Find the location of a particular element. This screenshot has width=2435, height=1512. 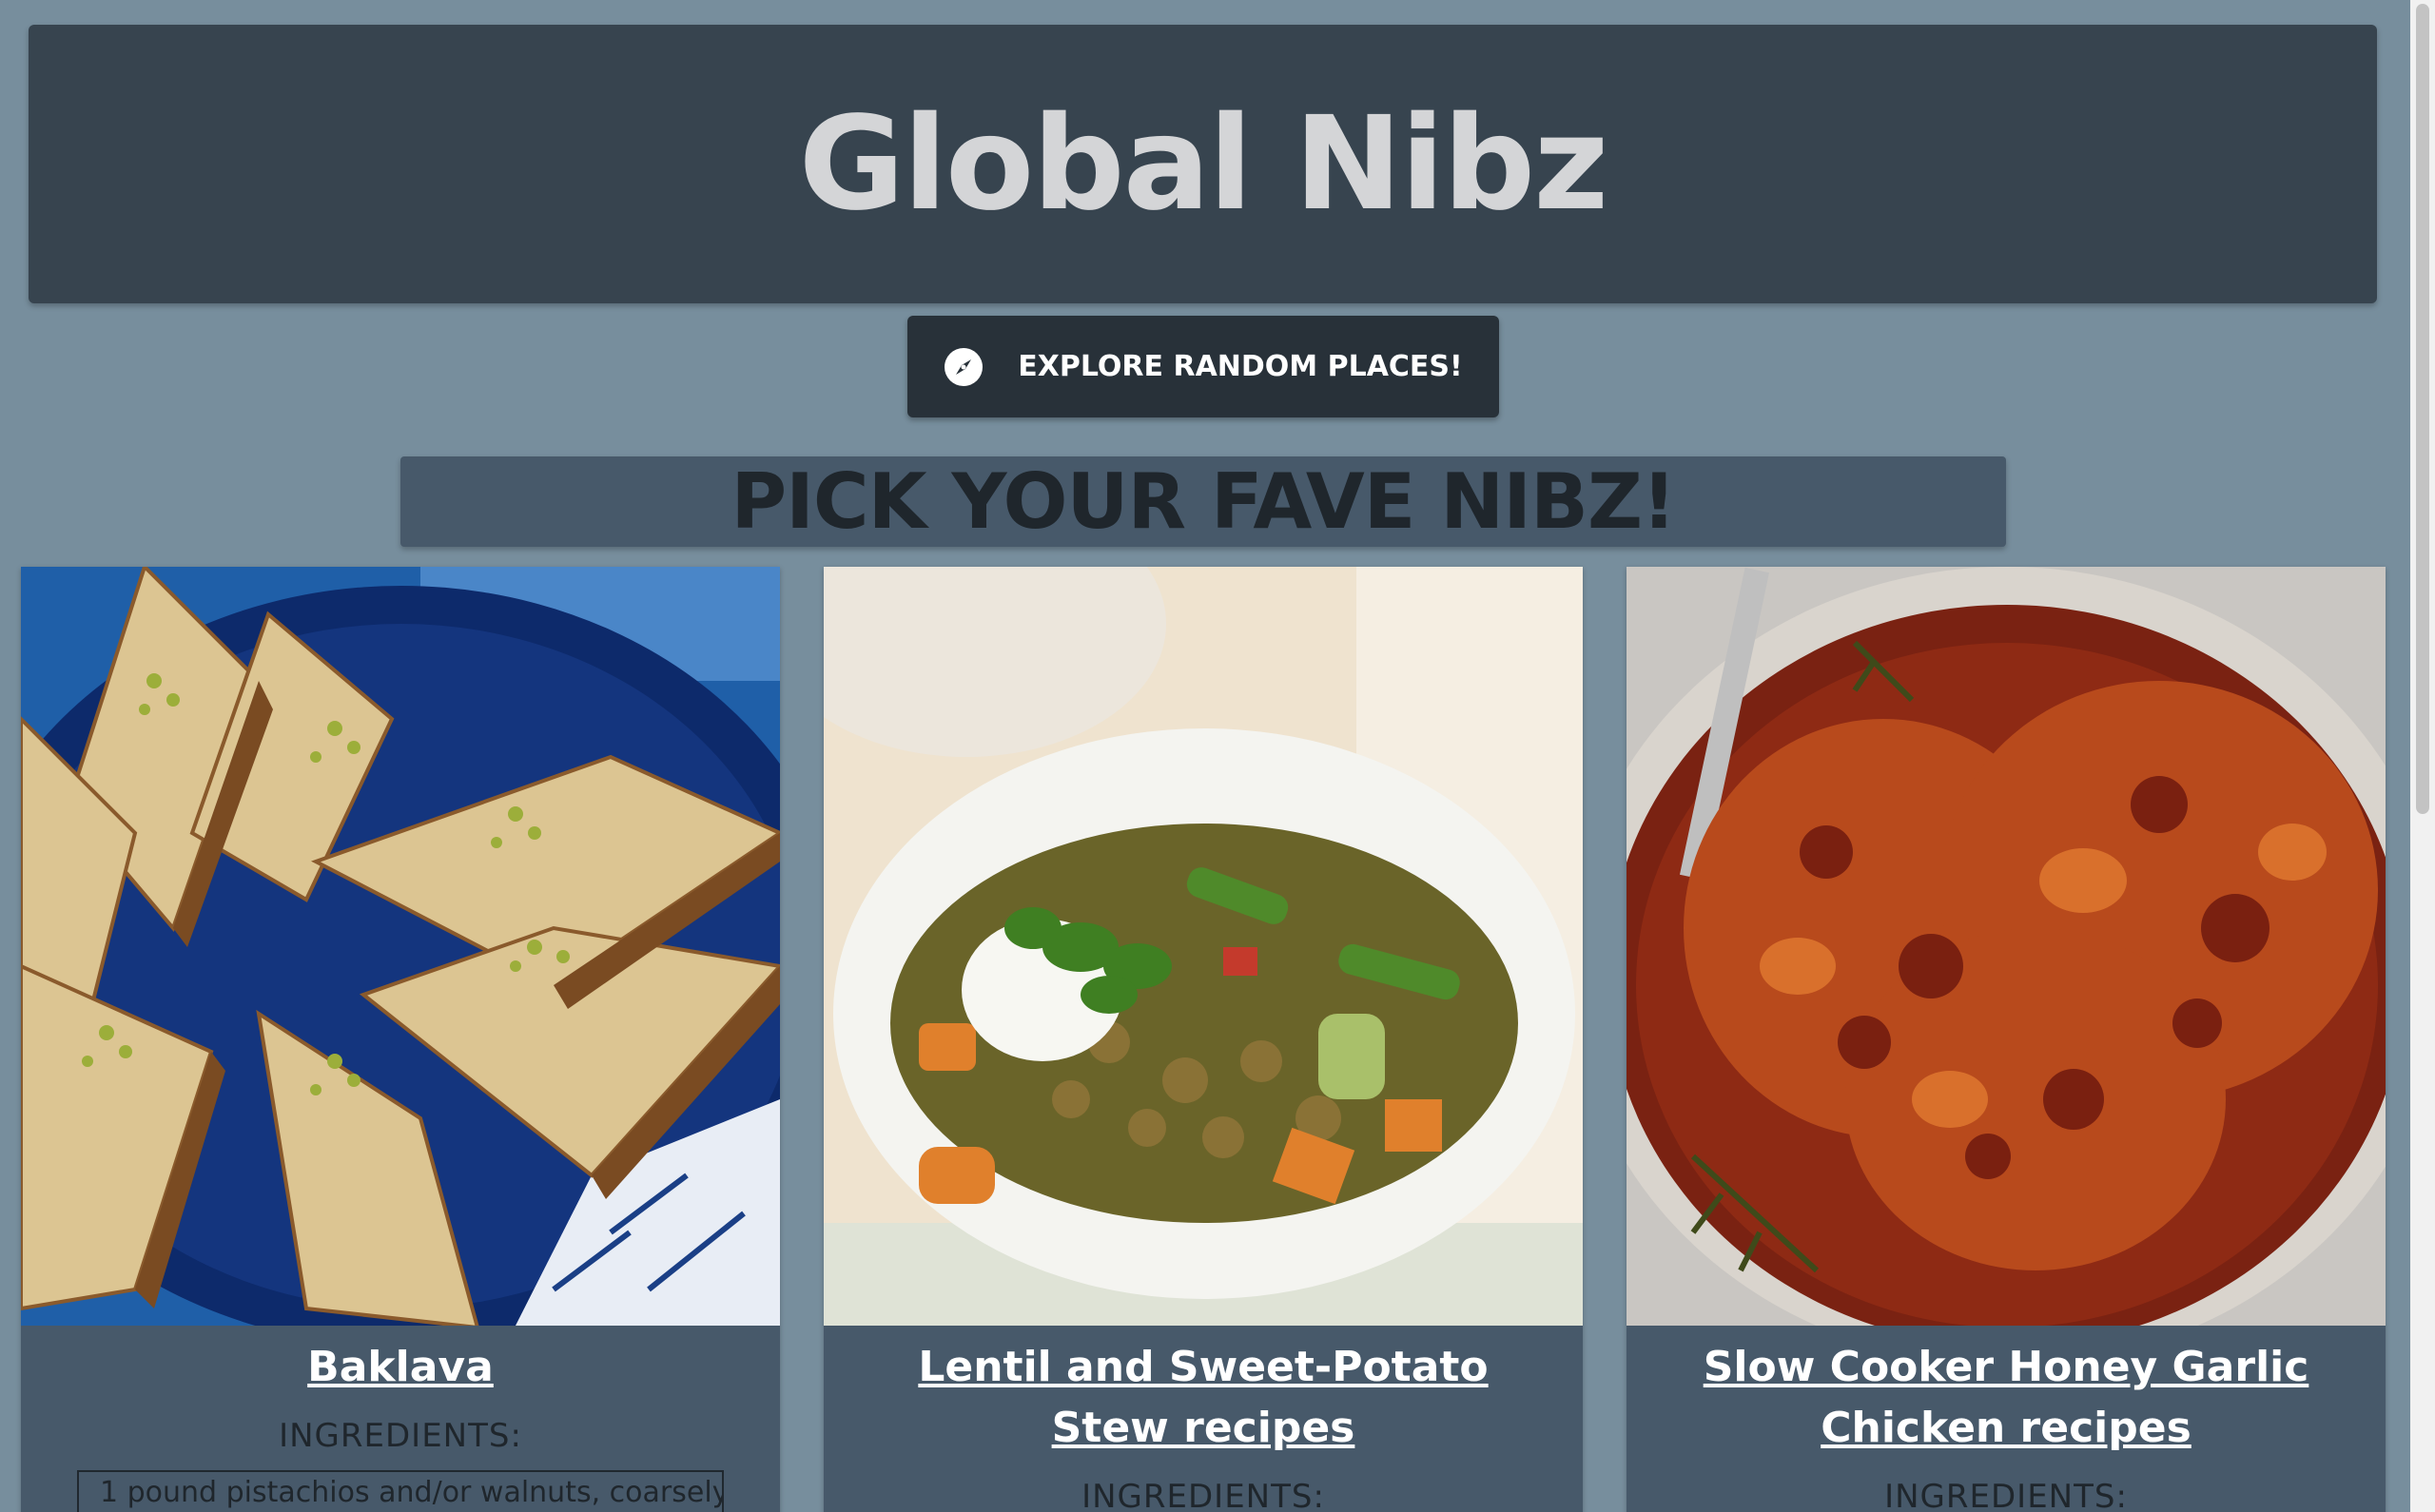

explore-random-places-button: EXPLORE RANDOM PLACES! is located at coordinates (1203, 366).